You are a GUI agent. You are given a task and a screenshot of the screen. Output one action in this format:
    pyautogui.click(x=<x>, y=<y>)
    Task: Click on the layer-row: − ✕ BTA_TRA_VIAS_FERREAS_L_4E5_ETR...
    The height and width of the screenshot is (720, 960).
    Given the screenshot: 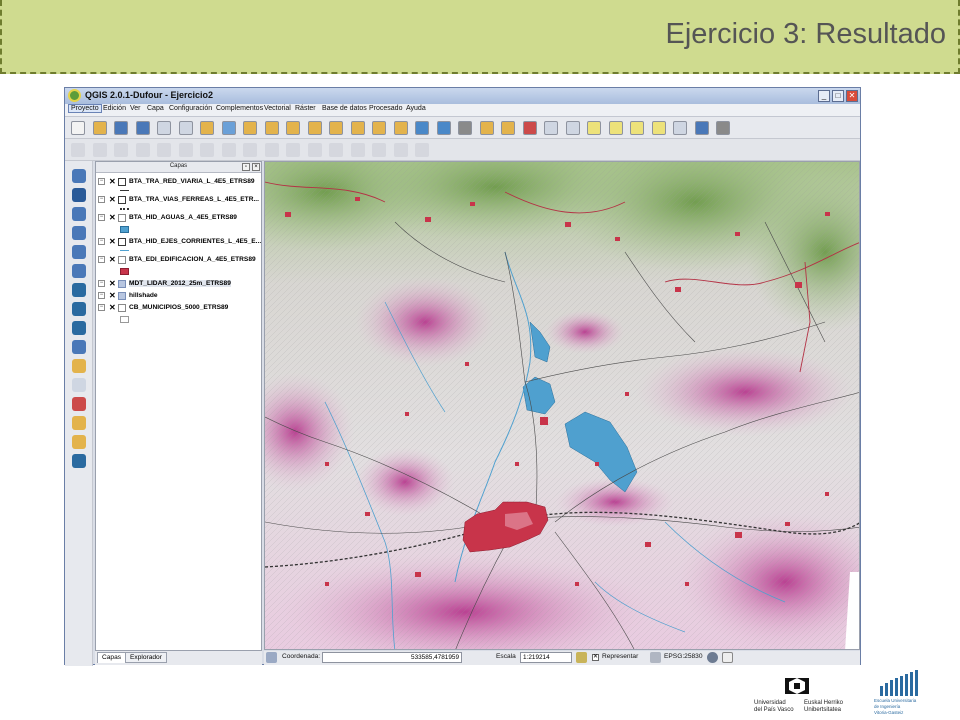 What is the action you would take?
    pyautogui.click(x=180, y=200)
    